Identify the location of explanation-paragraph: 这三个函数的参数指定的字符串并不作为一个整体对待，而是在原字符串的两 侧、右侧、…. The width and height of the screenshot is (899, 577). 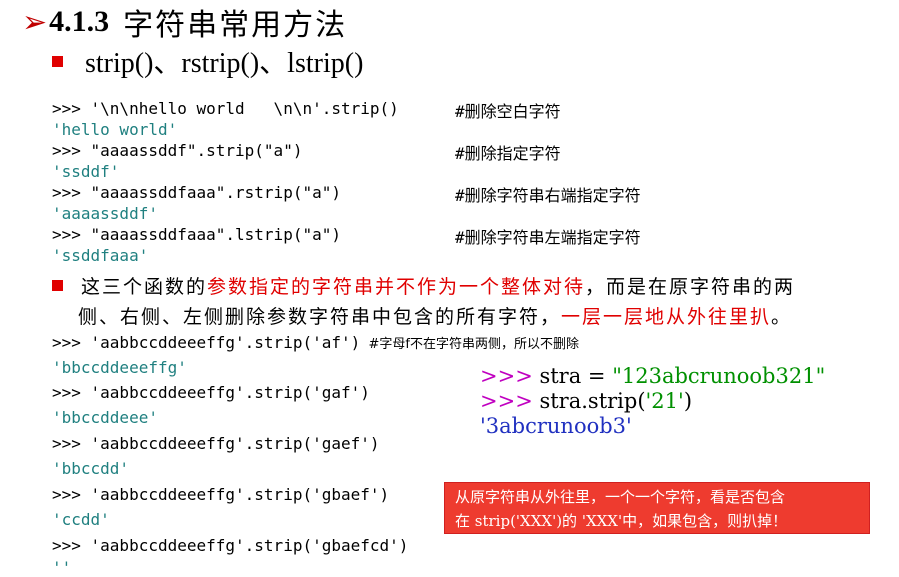
(472, 302).